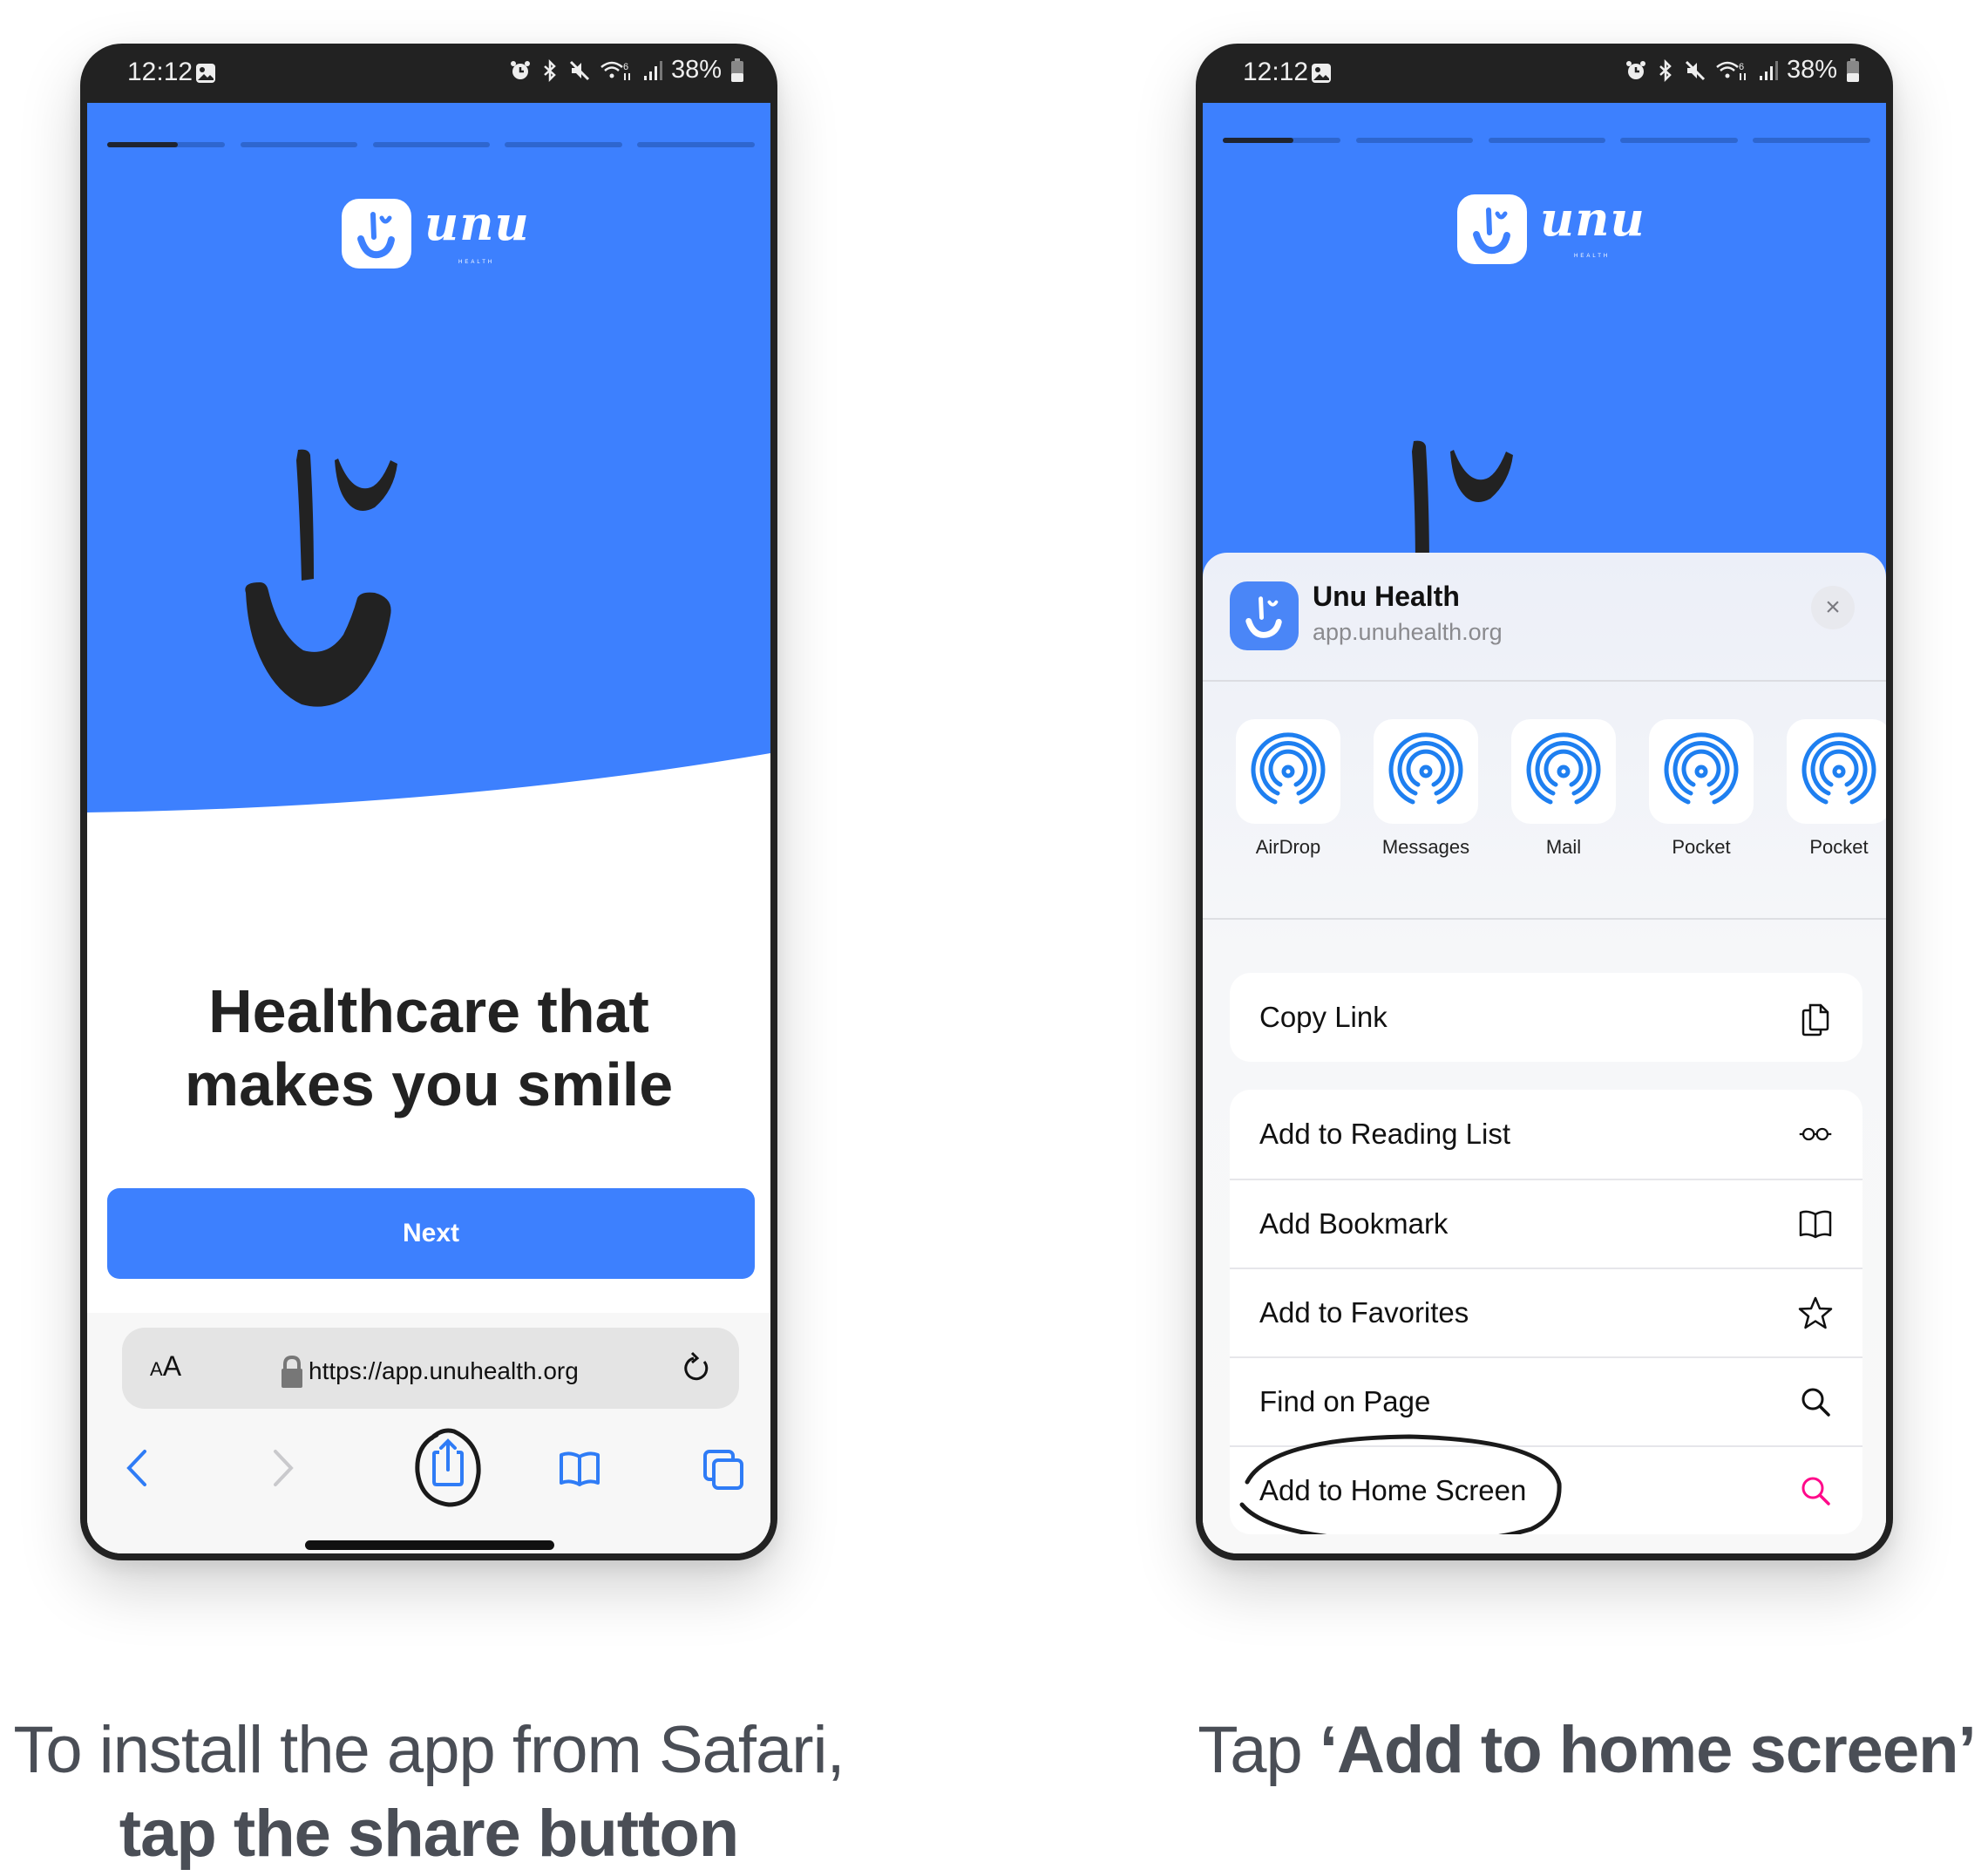  Describe the element at coordinates (292, 1371) in the screenshot. I see `lock-icon` at that location.